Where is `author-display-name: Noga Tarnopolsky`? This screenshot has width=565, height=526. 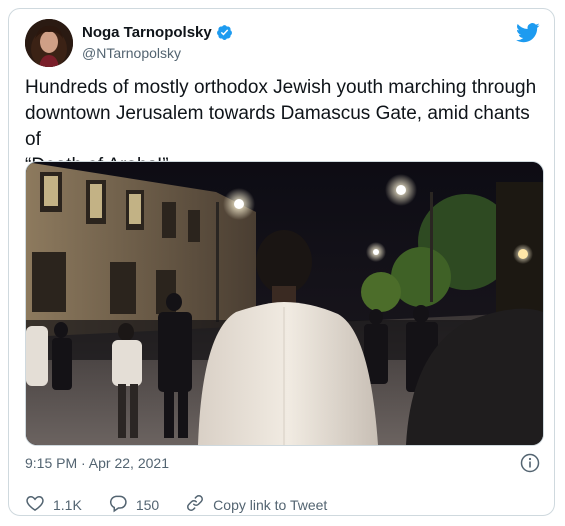 author-display-name: Noga Tarnopolsky is located at coordinates (147, 32).